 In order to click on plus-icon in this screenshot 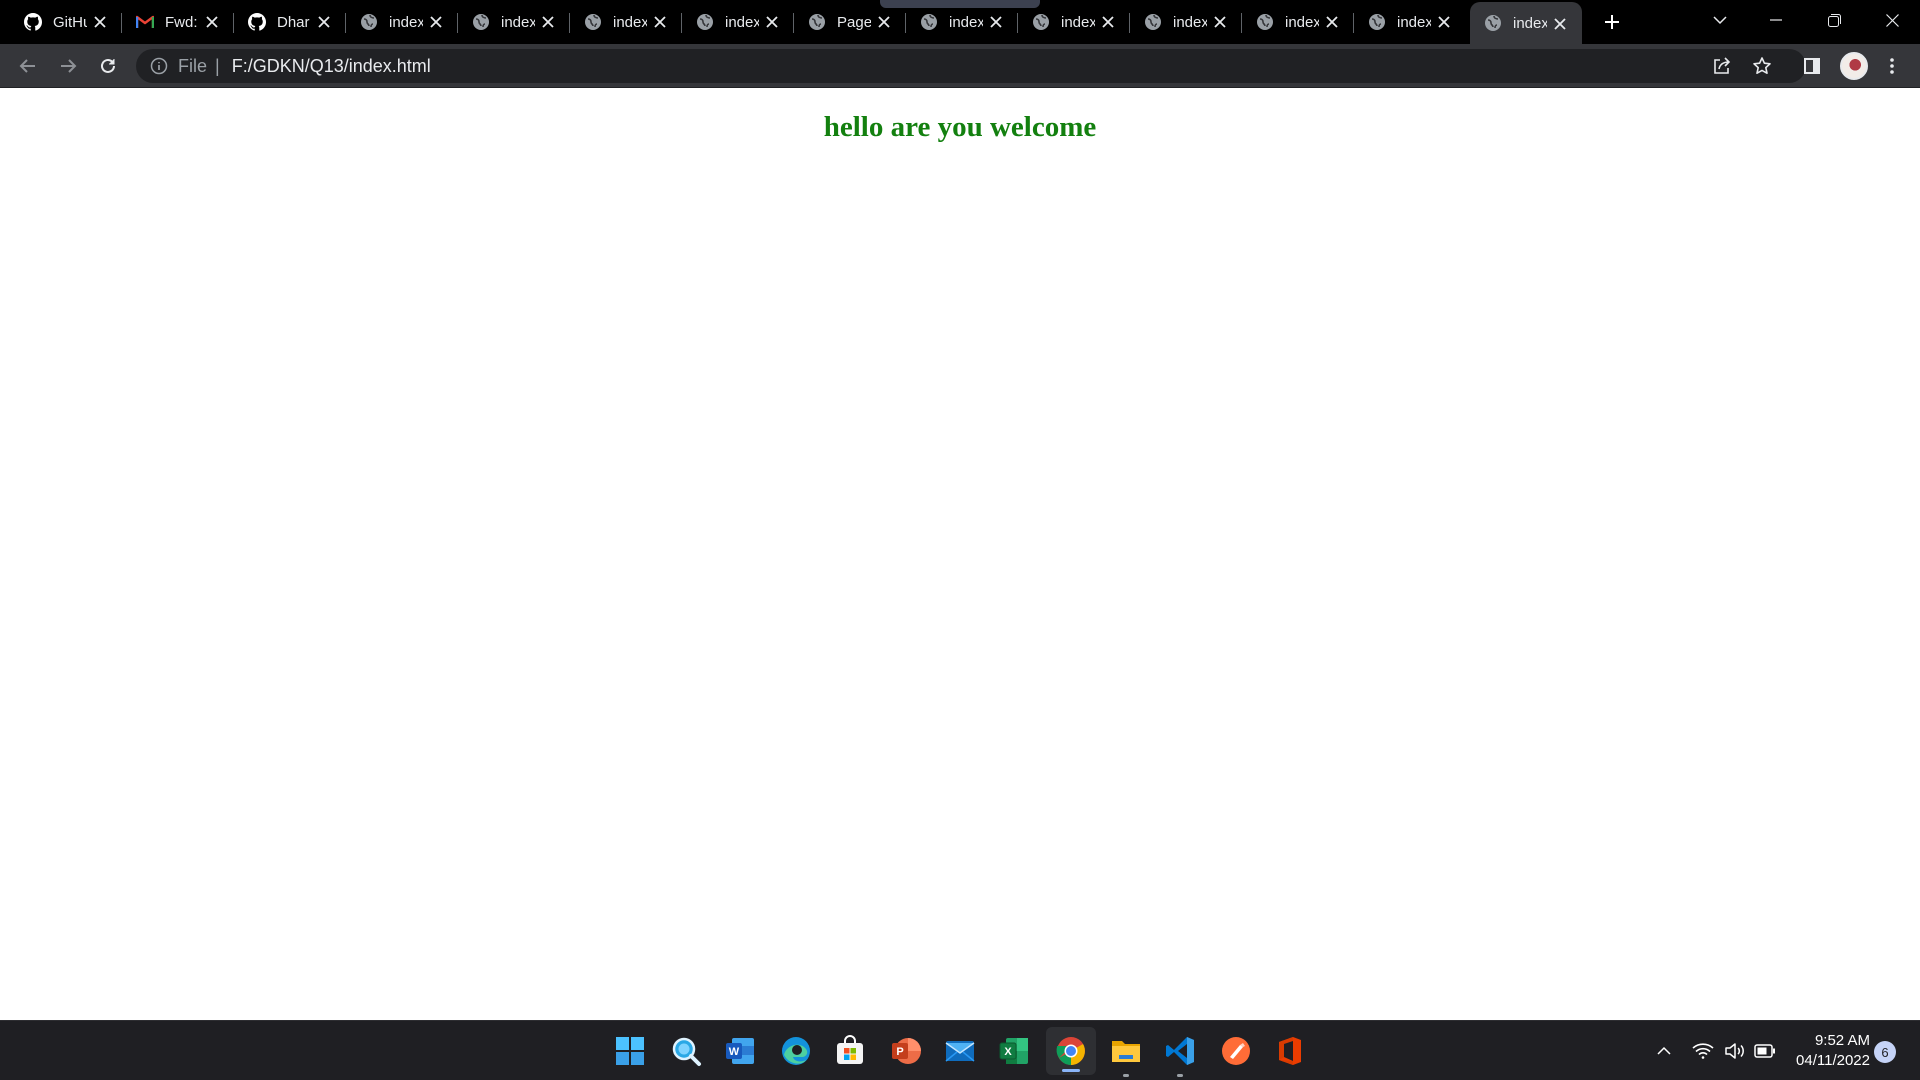, I will do `click(1612, 22)`.